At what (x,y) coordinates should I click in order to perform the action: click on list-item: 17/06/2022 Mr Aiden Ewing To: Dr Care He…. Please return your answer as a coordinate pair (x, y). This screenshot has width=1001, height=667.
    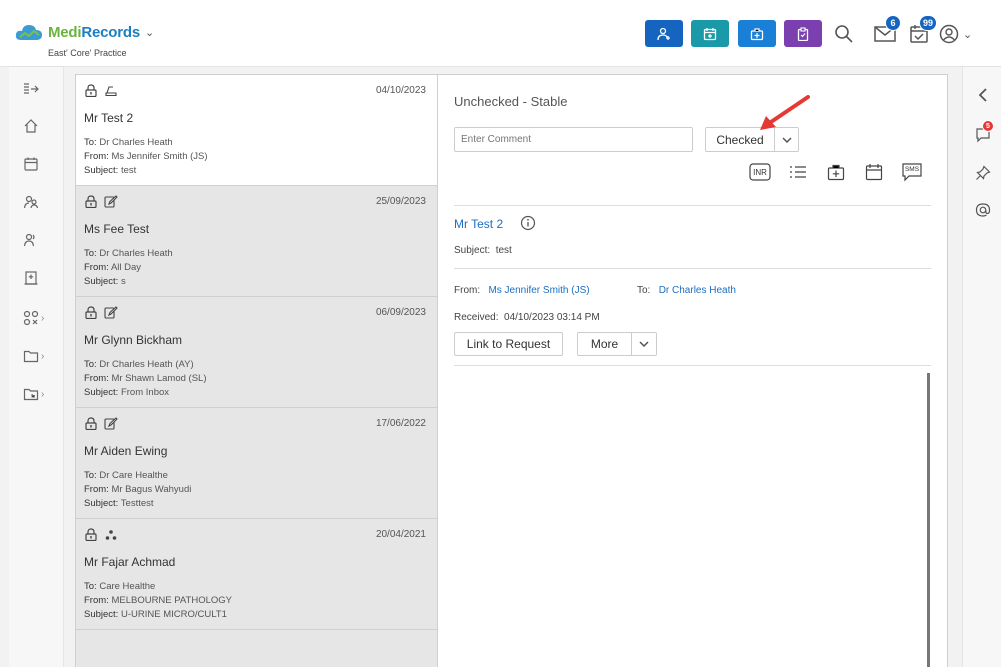
    Looking at the image, I should click on (256, 463).